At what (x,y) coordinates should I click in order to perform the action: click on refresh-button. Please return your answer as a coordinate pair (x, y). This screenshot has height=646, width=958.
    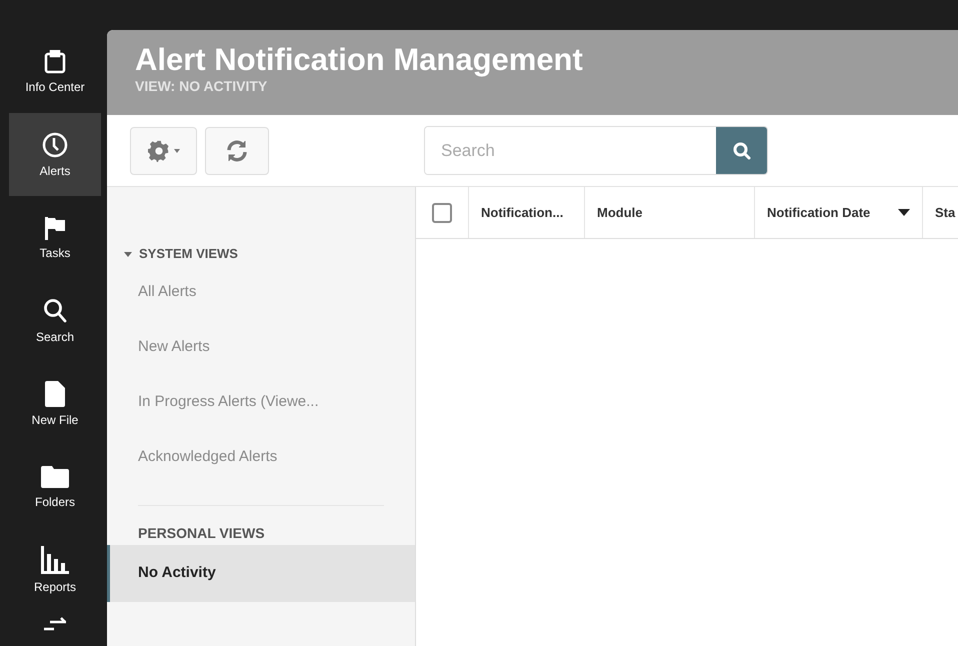
    Looking at the image, I should click on (237, 150).